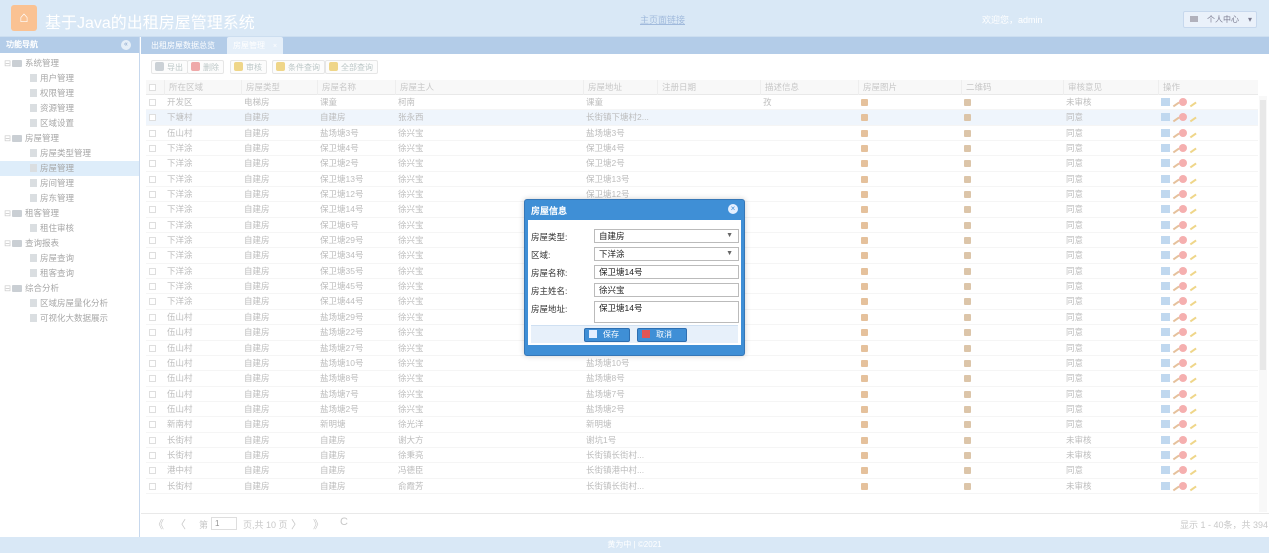 This screenshot has height=553, width=1269. Describe the element at coordinates (666, 236) in the screenshot. I see `house-type-select: 自建房 ▼` at that location.